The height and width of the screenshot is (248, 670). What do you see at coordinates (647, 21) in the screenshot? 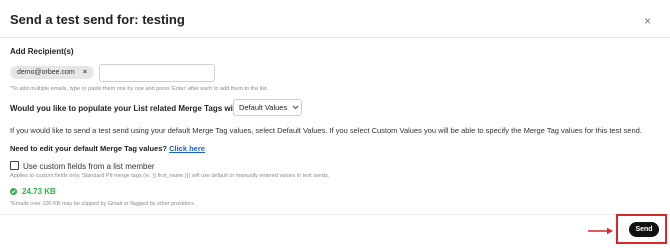
I see `close-icon: ×` at bounding box center [647, 21].